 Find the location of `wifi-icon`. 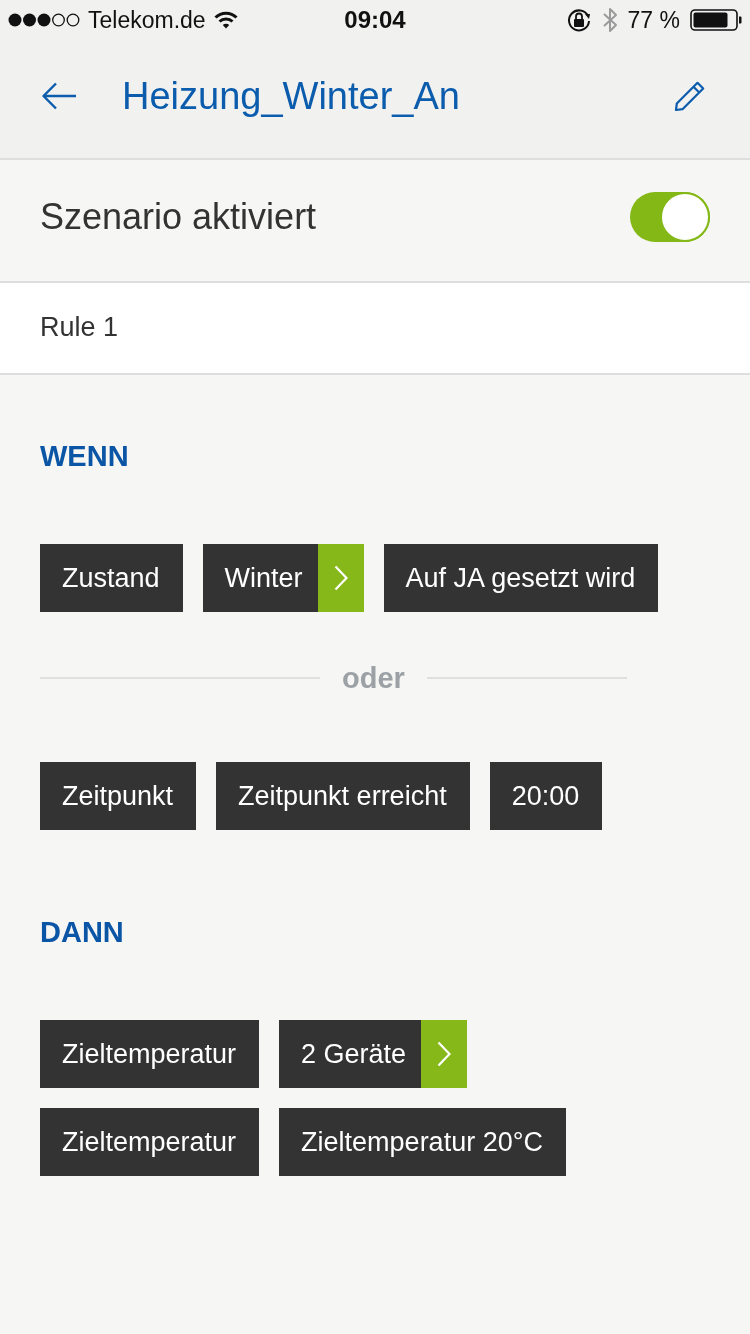

wifi-icon is located at coordinates (225, 20).